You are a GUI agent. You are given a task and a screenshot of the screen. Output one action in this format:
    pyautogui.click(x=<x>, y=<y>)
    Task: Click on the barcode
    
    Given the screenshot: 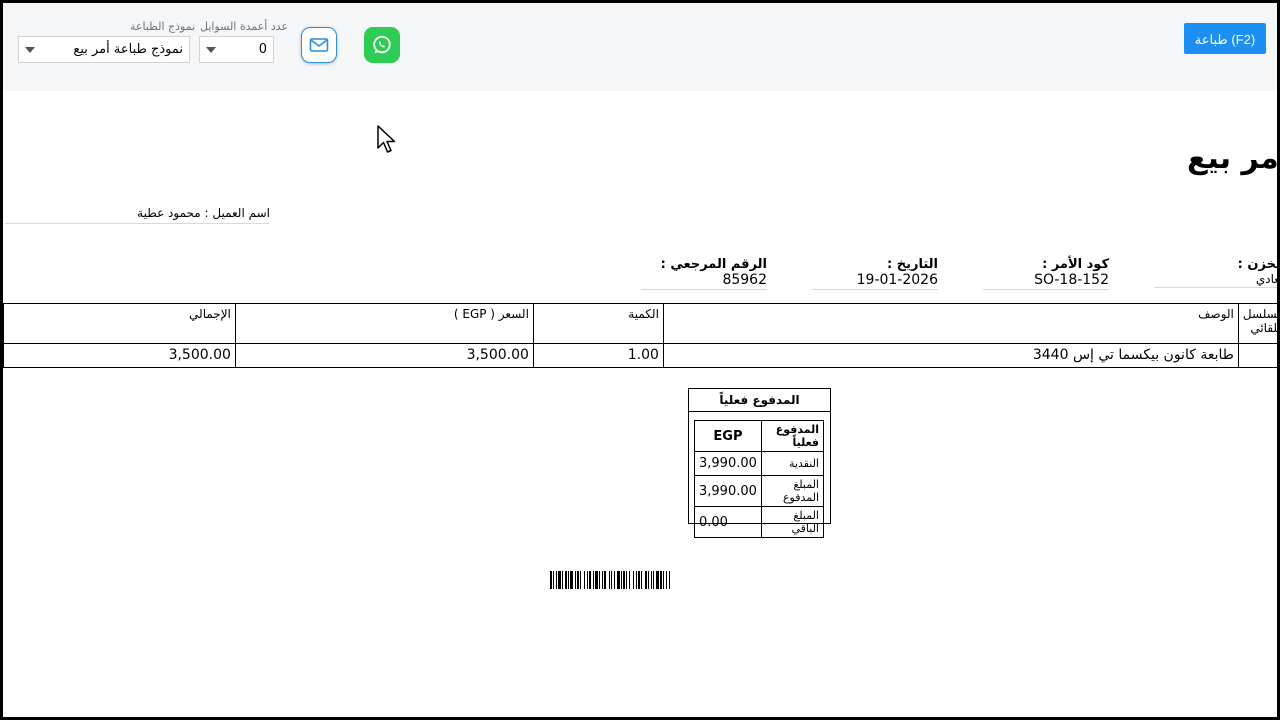 What is the action you would take?
    pyautogui.click(x=610, y=580)
    